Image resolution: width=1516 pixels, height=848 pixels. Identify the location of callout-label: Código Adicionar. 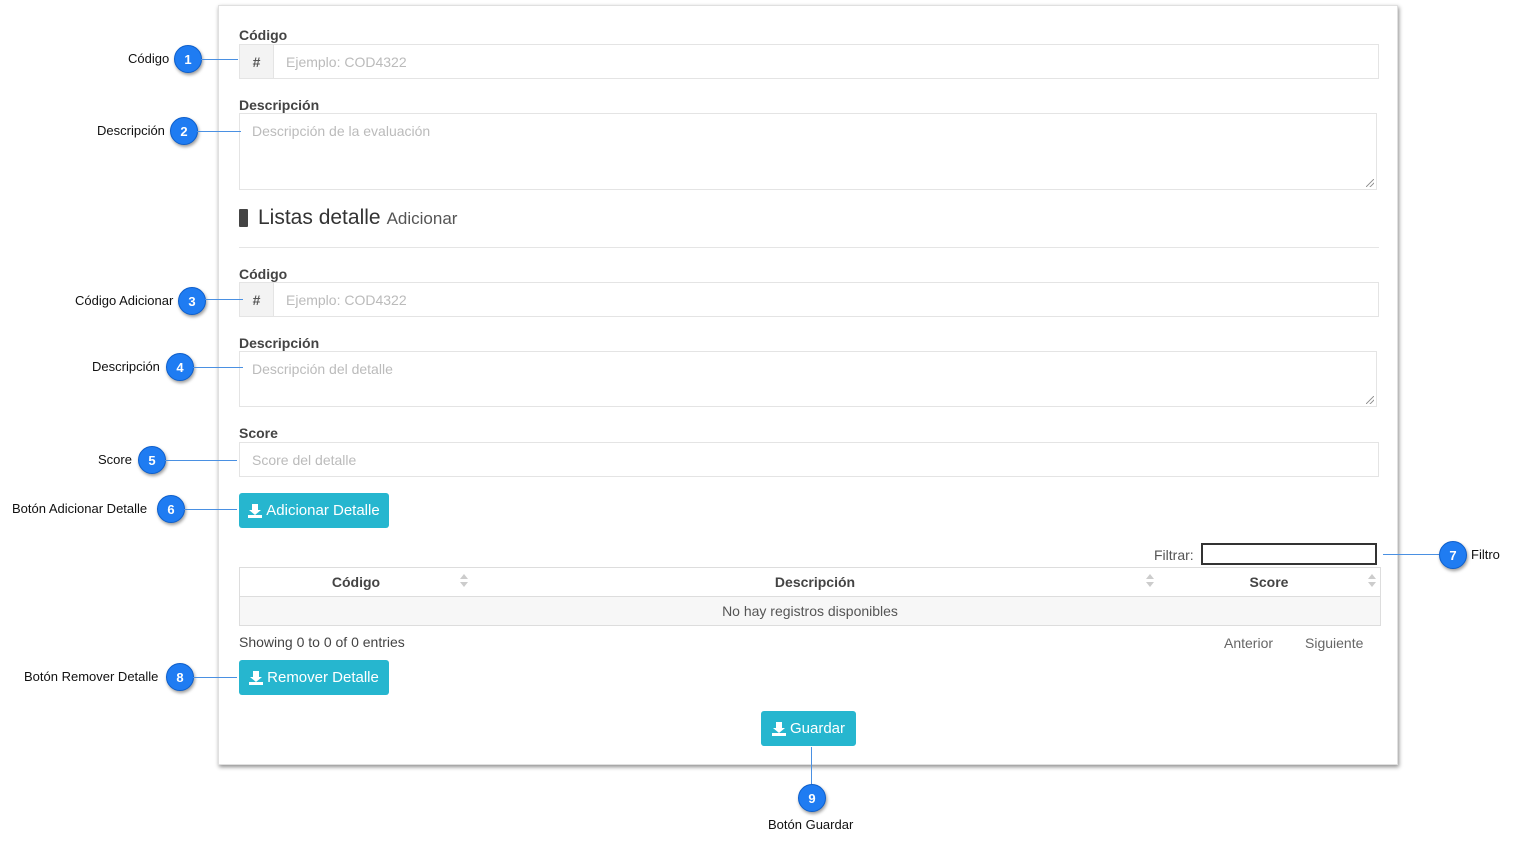
(124, 300).